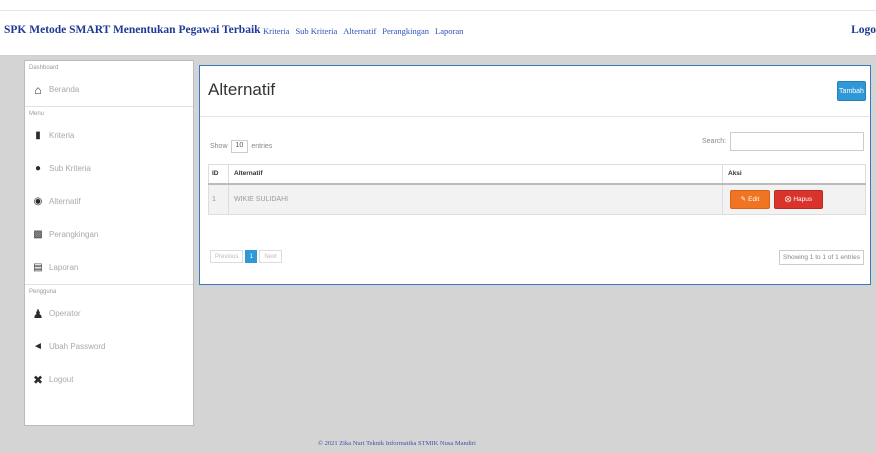 This screenshot has height=453, width=876. I want to click on previous-page-button: Previous, so click(227, 256).